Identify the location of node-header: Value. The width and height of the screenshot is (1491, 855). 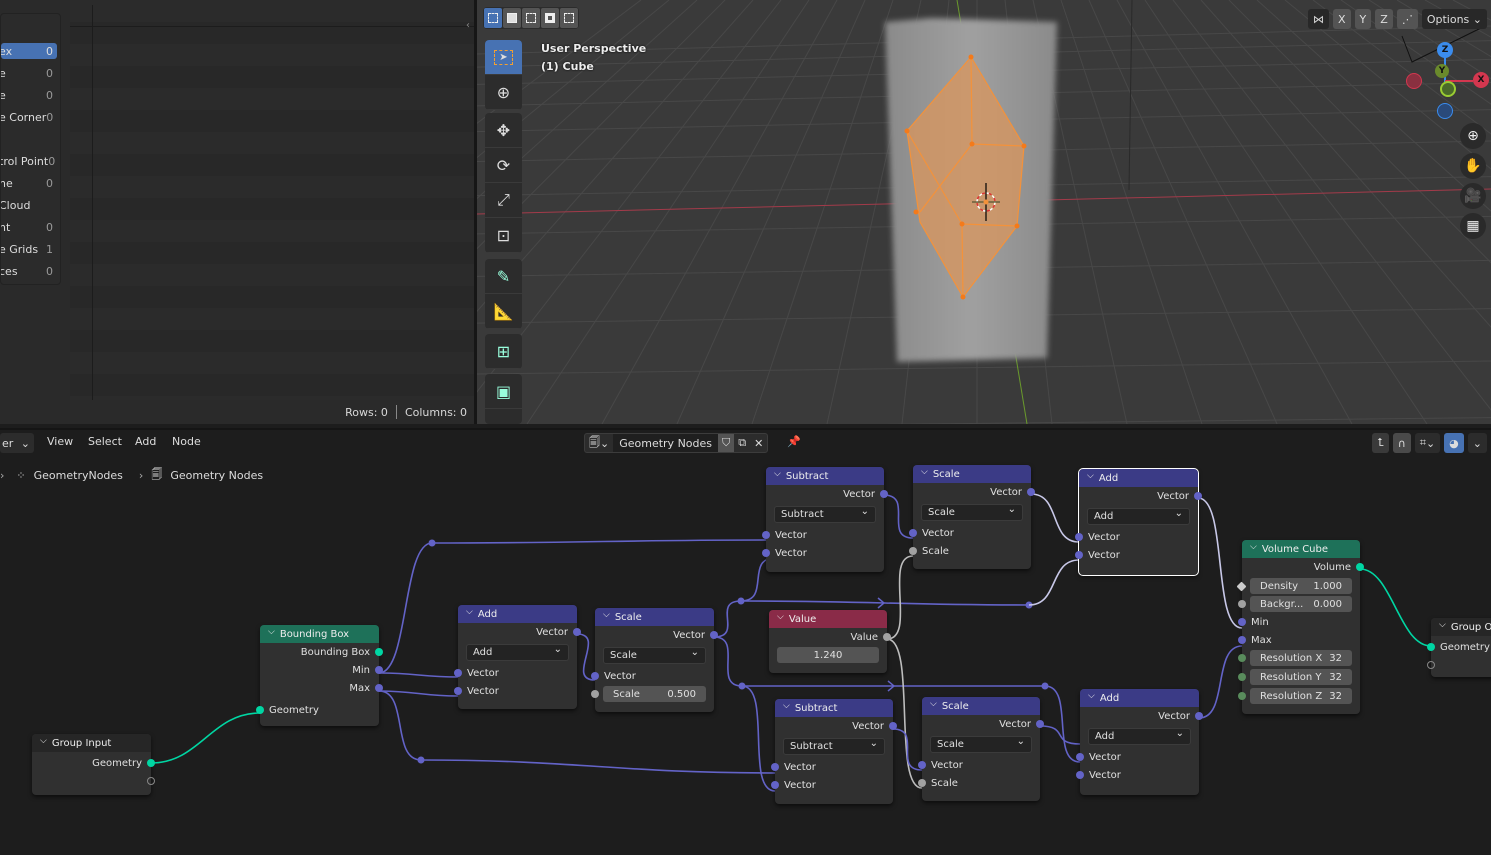
(828, 619).